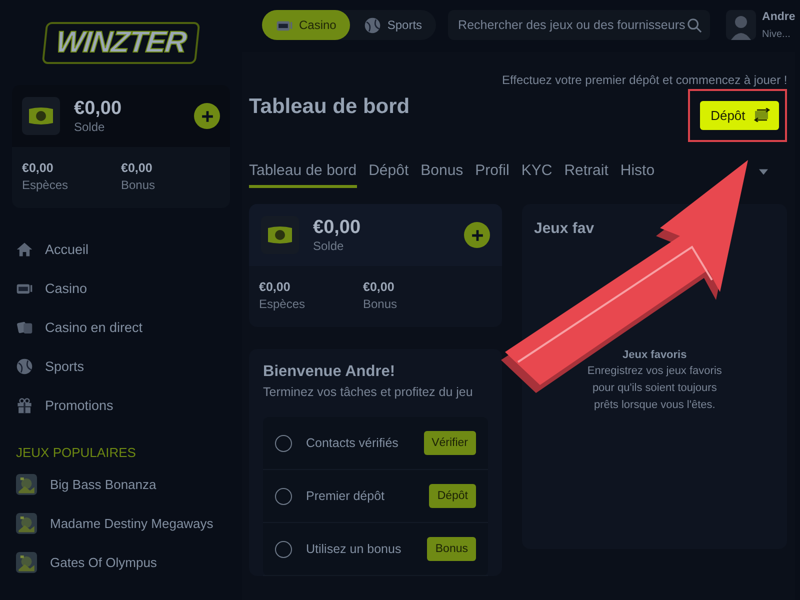 The image size is (800, 600). What do you see at coordinates (740, 115) in the screenshot?
I see `deposit-button: Dépôt` at bounding box center [740, 115].